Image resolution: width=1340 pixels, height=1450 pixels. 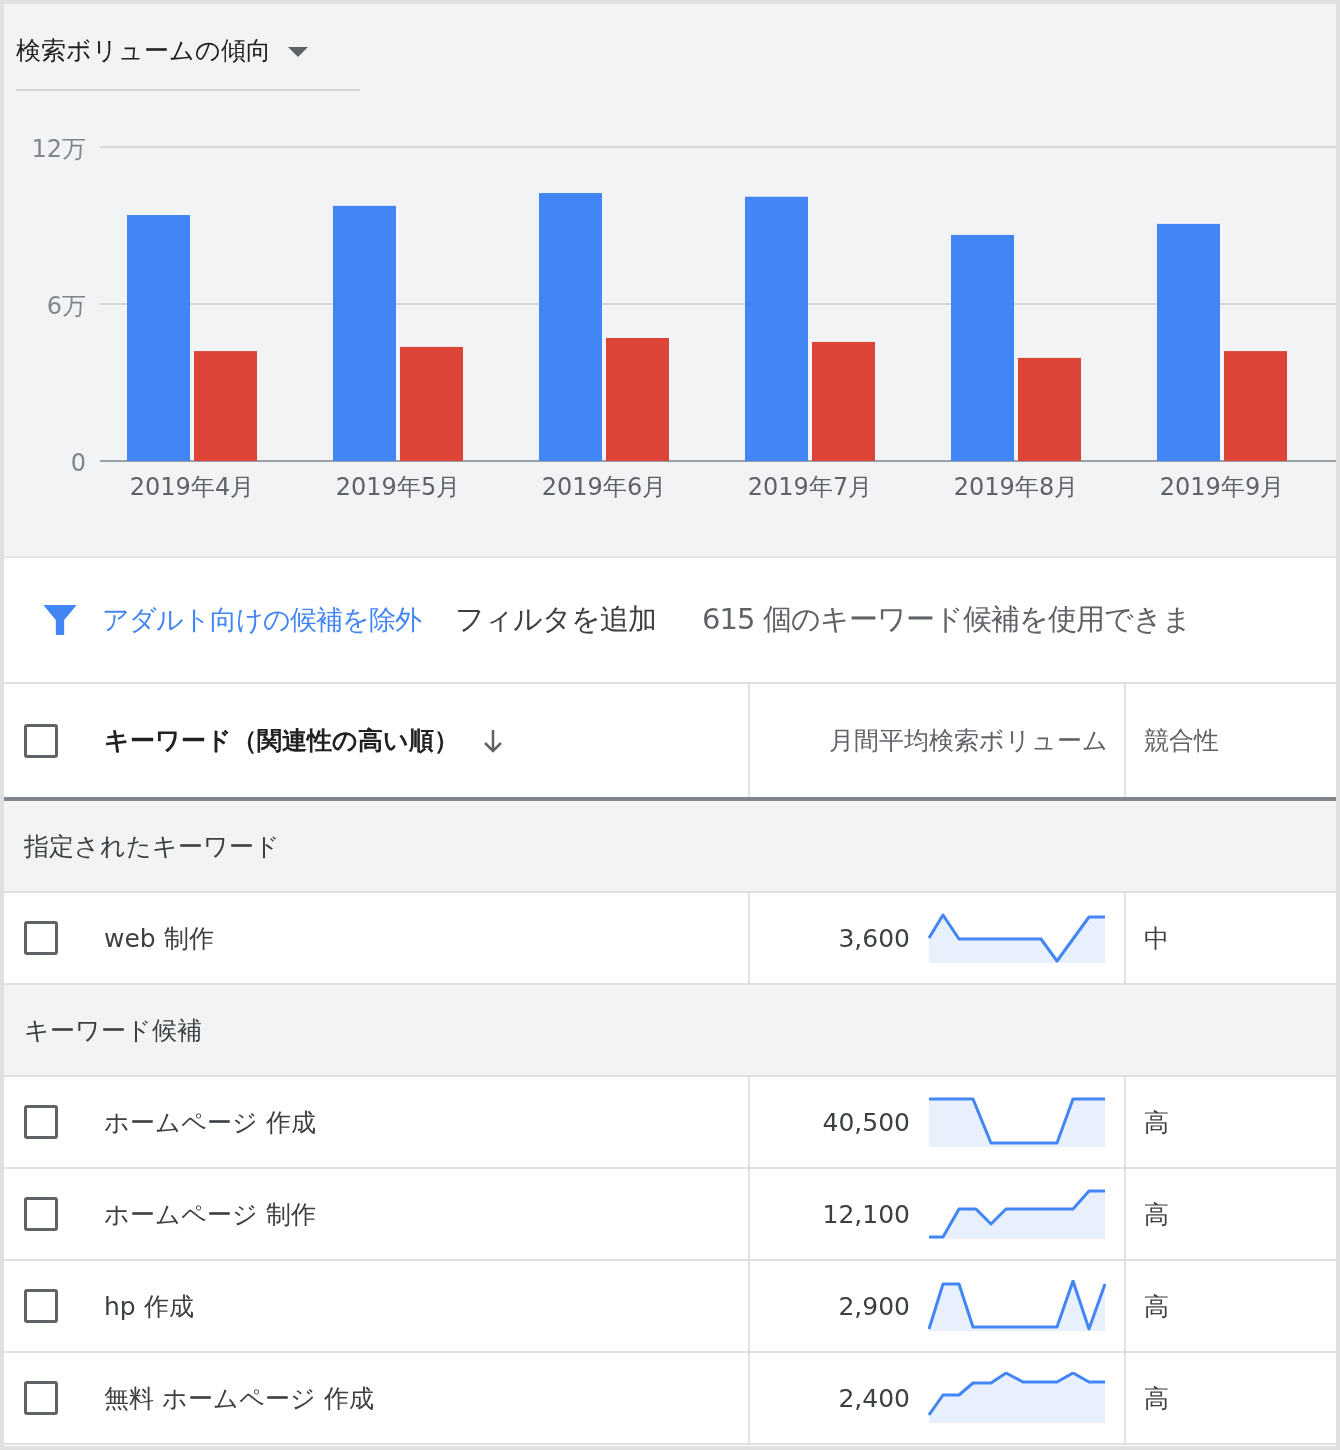 What do you see at coordinates (239, 1398) in the screenshot?
I see `keyword-text: 無料 ホームページ 作成` at bounding box center [239, 1398].